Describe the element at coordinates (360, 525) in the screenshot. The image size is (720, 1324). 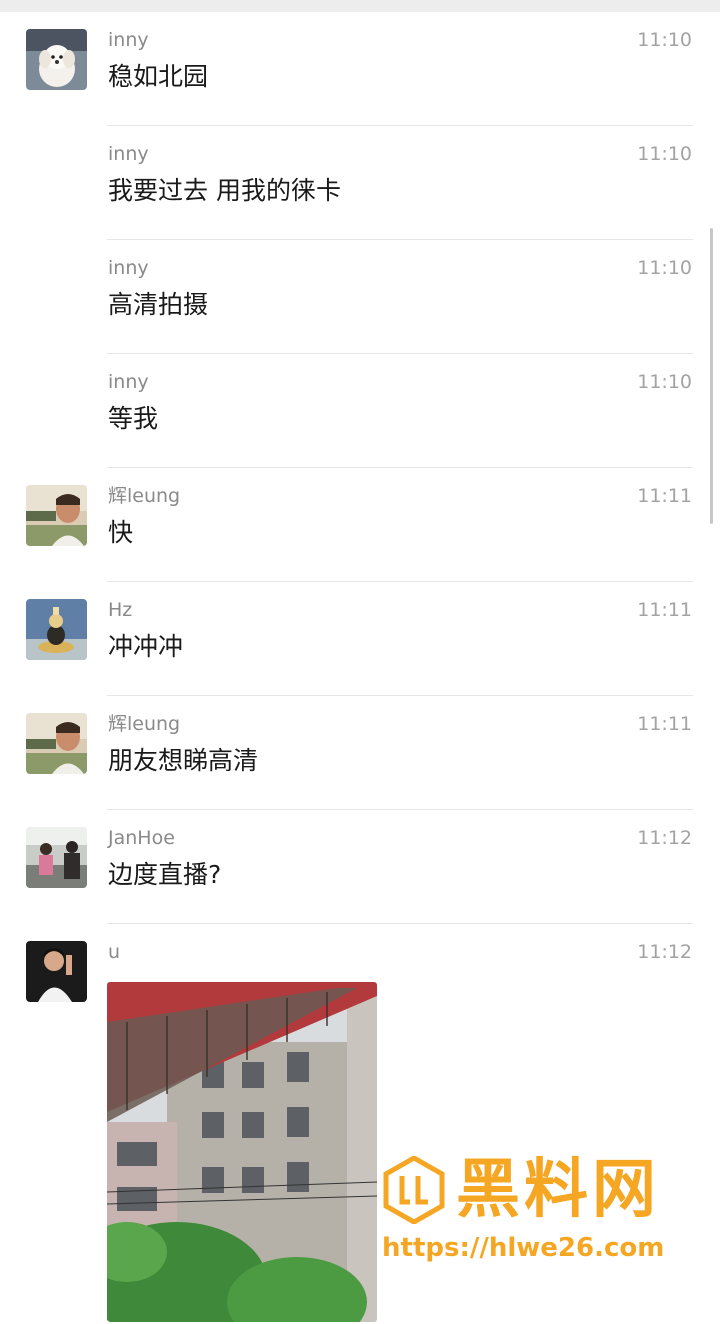
I see `message-item: 辉leung 11:11 快` at that location.